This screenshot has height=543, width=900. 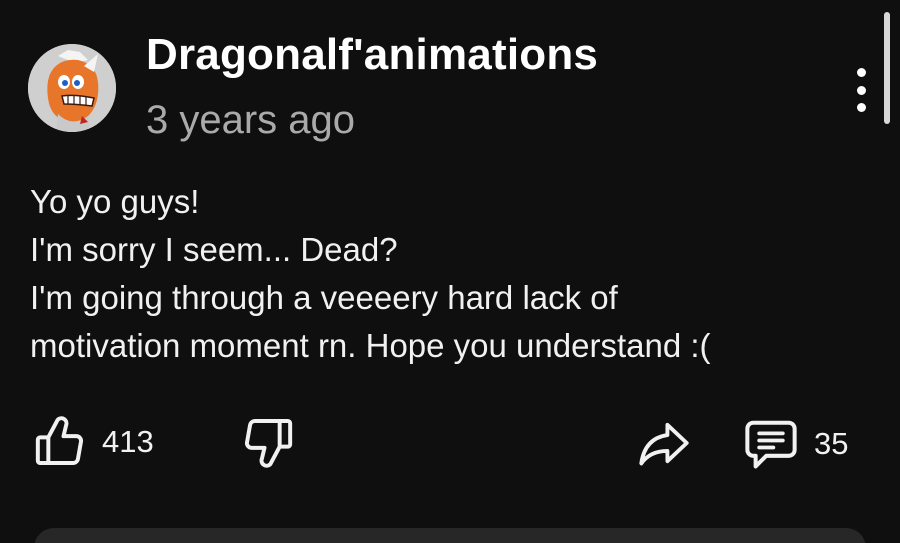 What do you see at coordinates (93, 442) in the screenshot?
I see `like-button: 413` at bounding box center [93, 442].